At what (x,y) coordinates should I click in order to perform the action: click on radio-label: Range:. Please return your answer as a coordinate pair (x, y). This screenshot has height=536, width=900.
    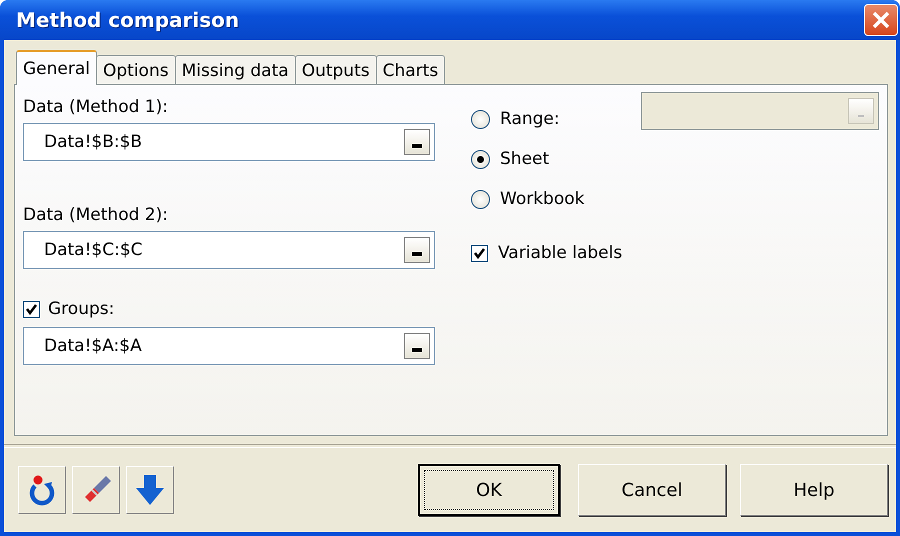
    Looking at the image, I should click on (530, 119).